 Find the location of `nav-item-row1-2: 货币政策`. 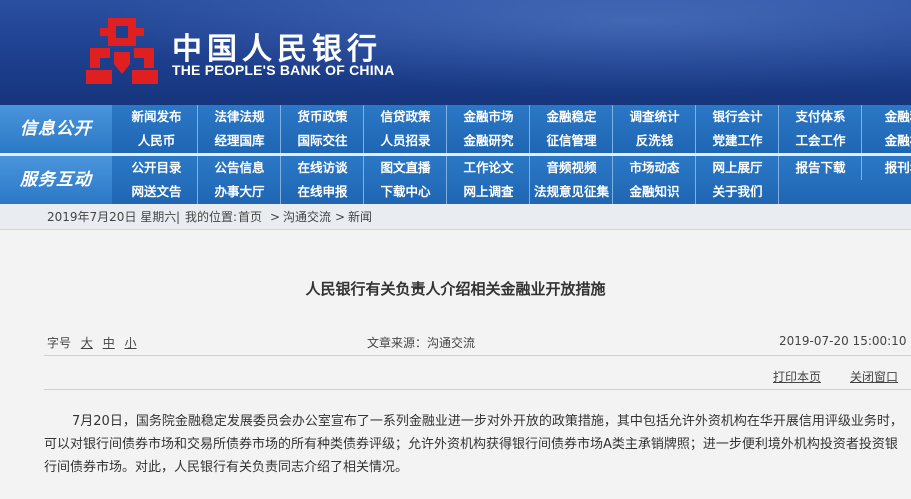

nav-item-row1-2: 货币政策 is located at coordinates (323, 117).